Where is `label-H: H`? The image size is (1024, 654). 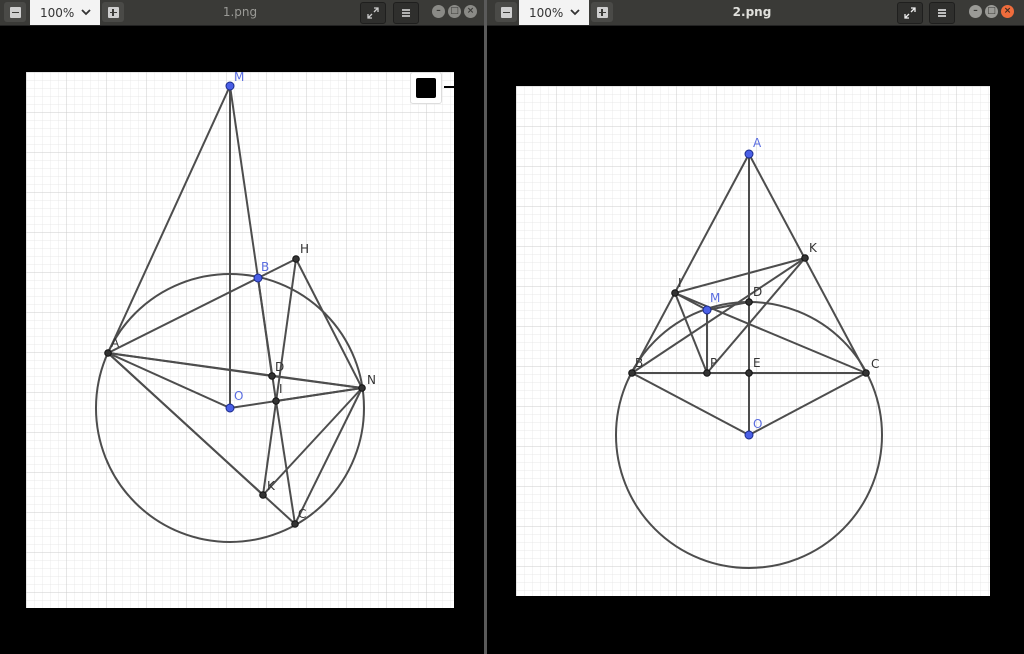 label-H: H is located at coordinates (304, 249).